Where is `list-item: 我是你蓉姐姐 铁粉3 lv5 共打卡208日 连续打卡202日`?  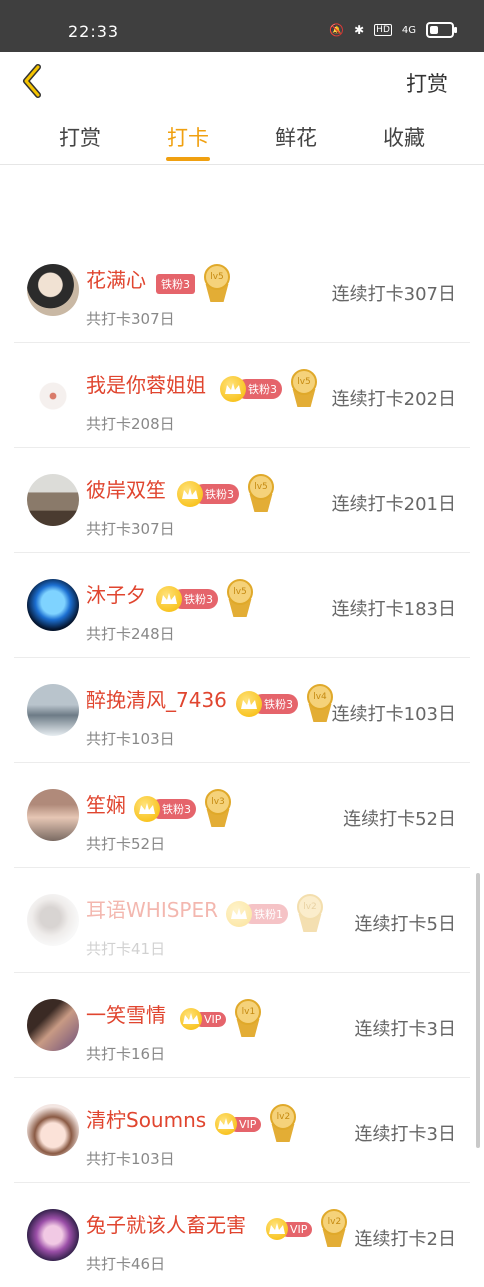 list-item: 我是你蓉姐姐 铁粉3 lv5 共打卡208日 连续打卡202日 is located at coordinates (242, 395).